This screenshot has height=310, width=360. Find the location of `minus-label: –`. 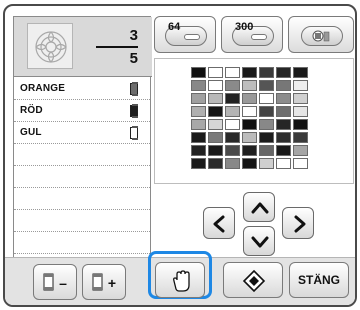

minus-label: – is located at coordinates (63, 283).